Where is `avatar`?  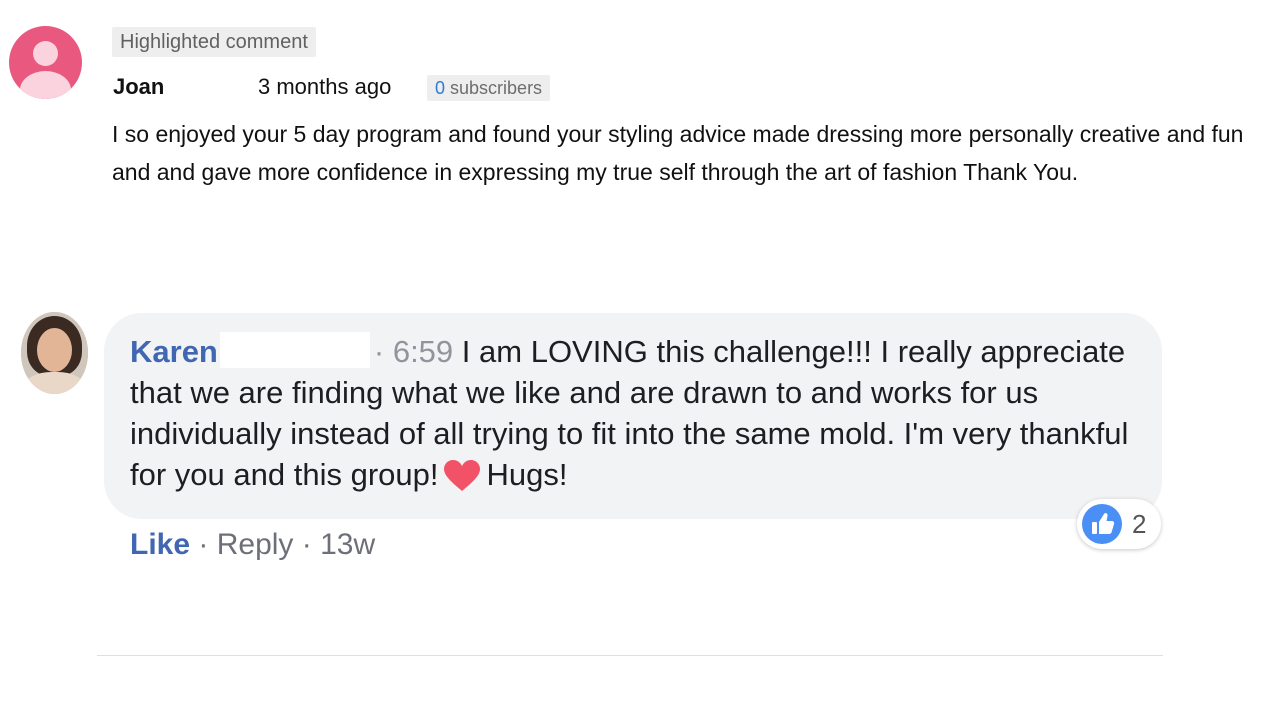
avatar is located at coordinates (54, 353).